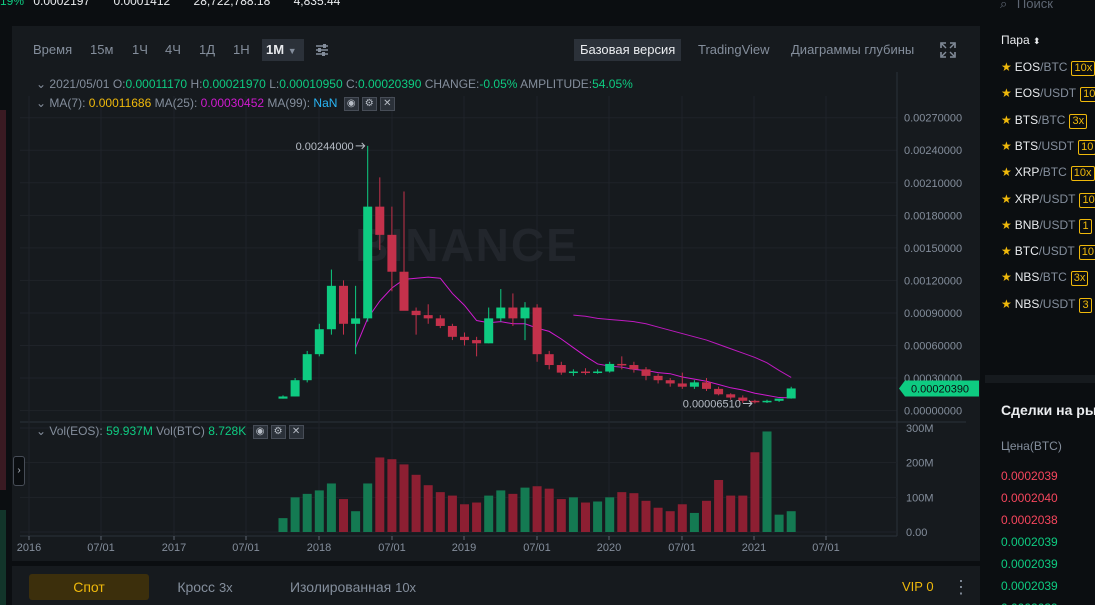 This screenshot has width=1095, height=605. Describe the element at coordinates (933, 281) in the screenshot. I see `price-tick-label: 0.00120000` at that location.